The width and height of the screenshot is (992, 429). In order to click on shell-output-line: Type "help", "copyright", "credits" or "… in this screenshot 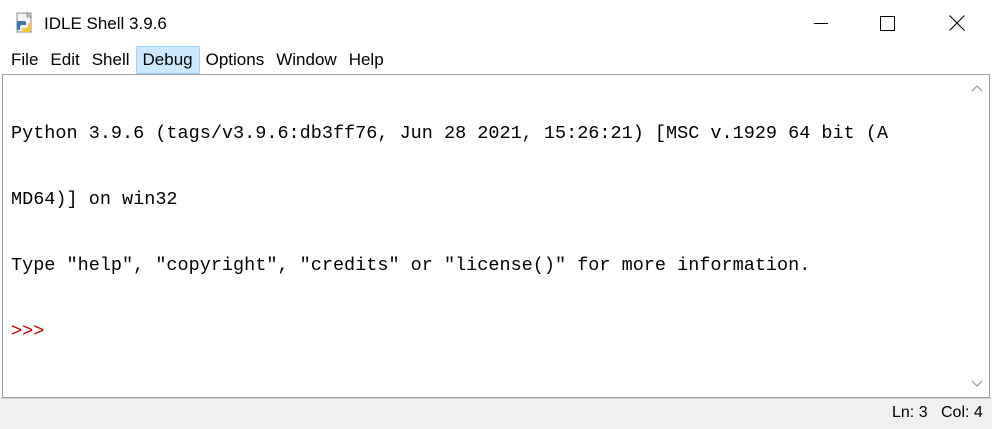, I will do `click(411, 265)`.